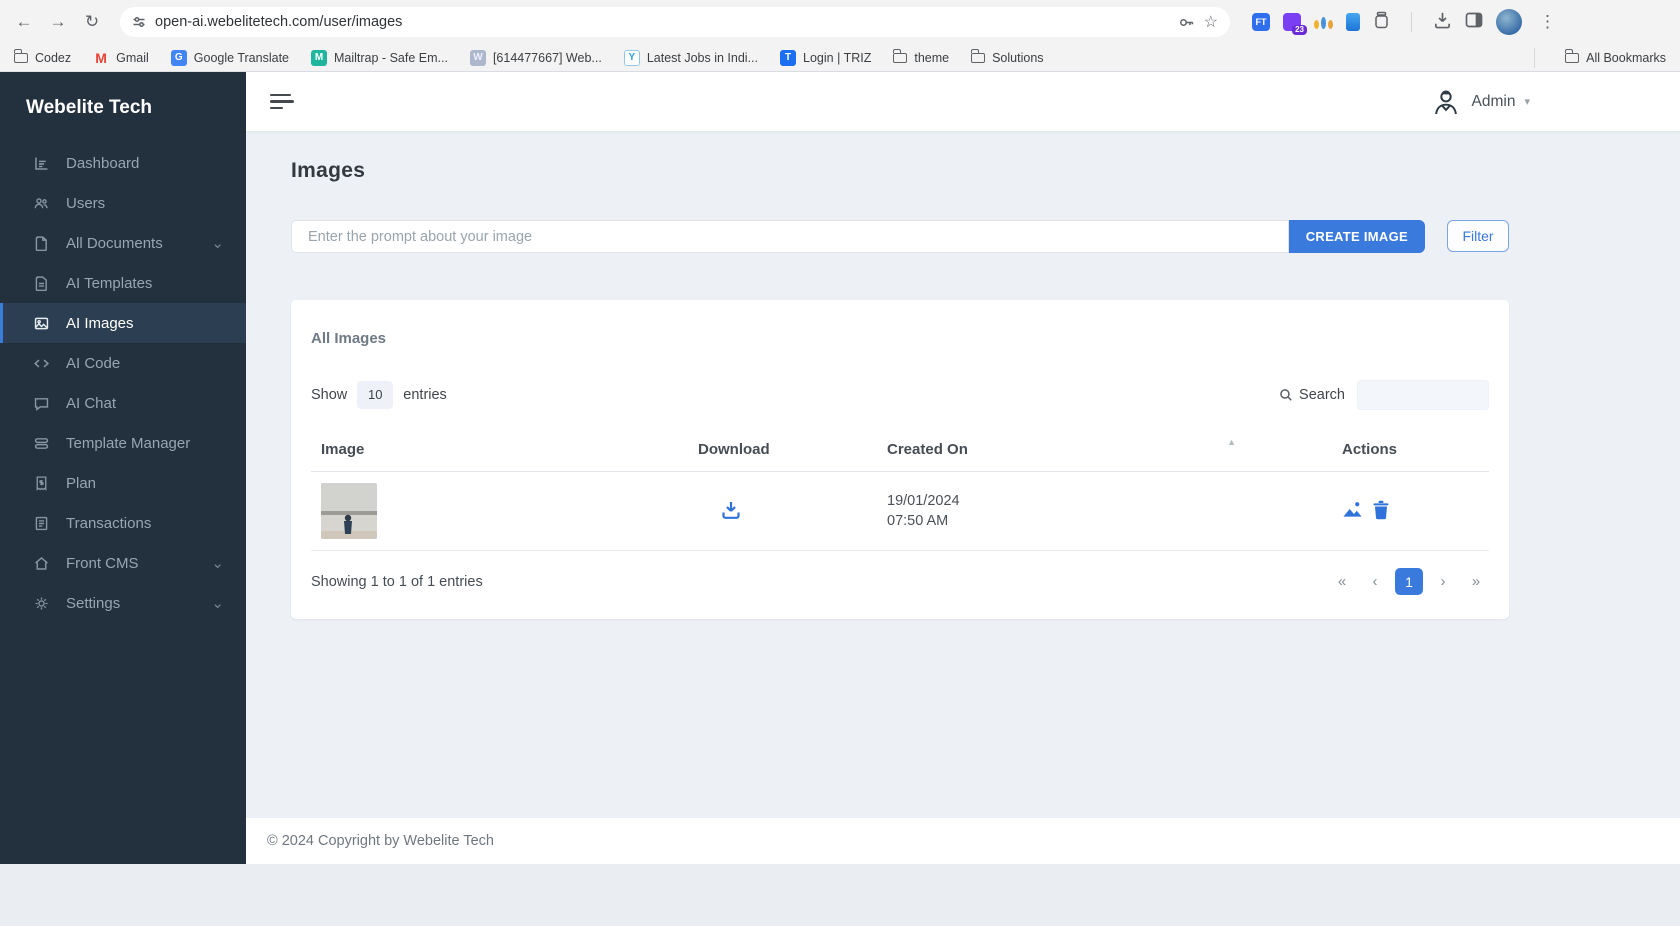  I want to click on bookmark-gmail: M Gmail, so click(121, 58).